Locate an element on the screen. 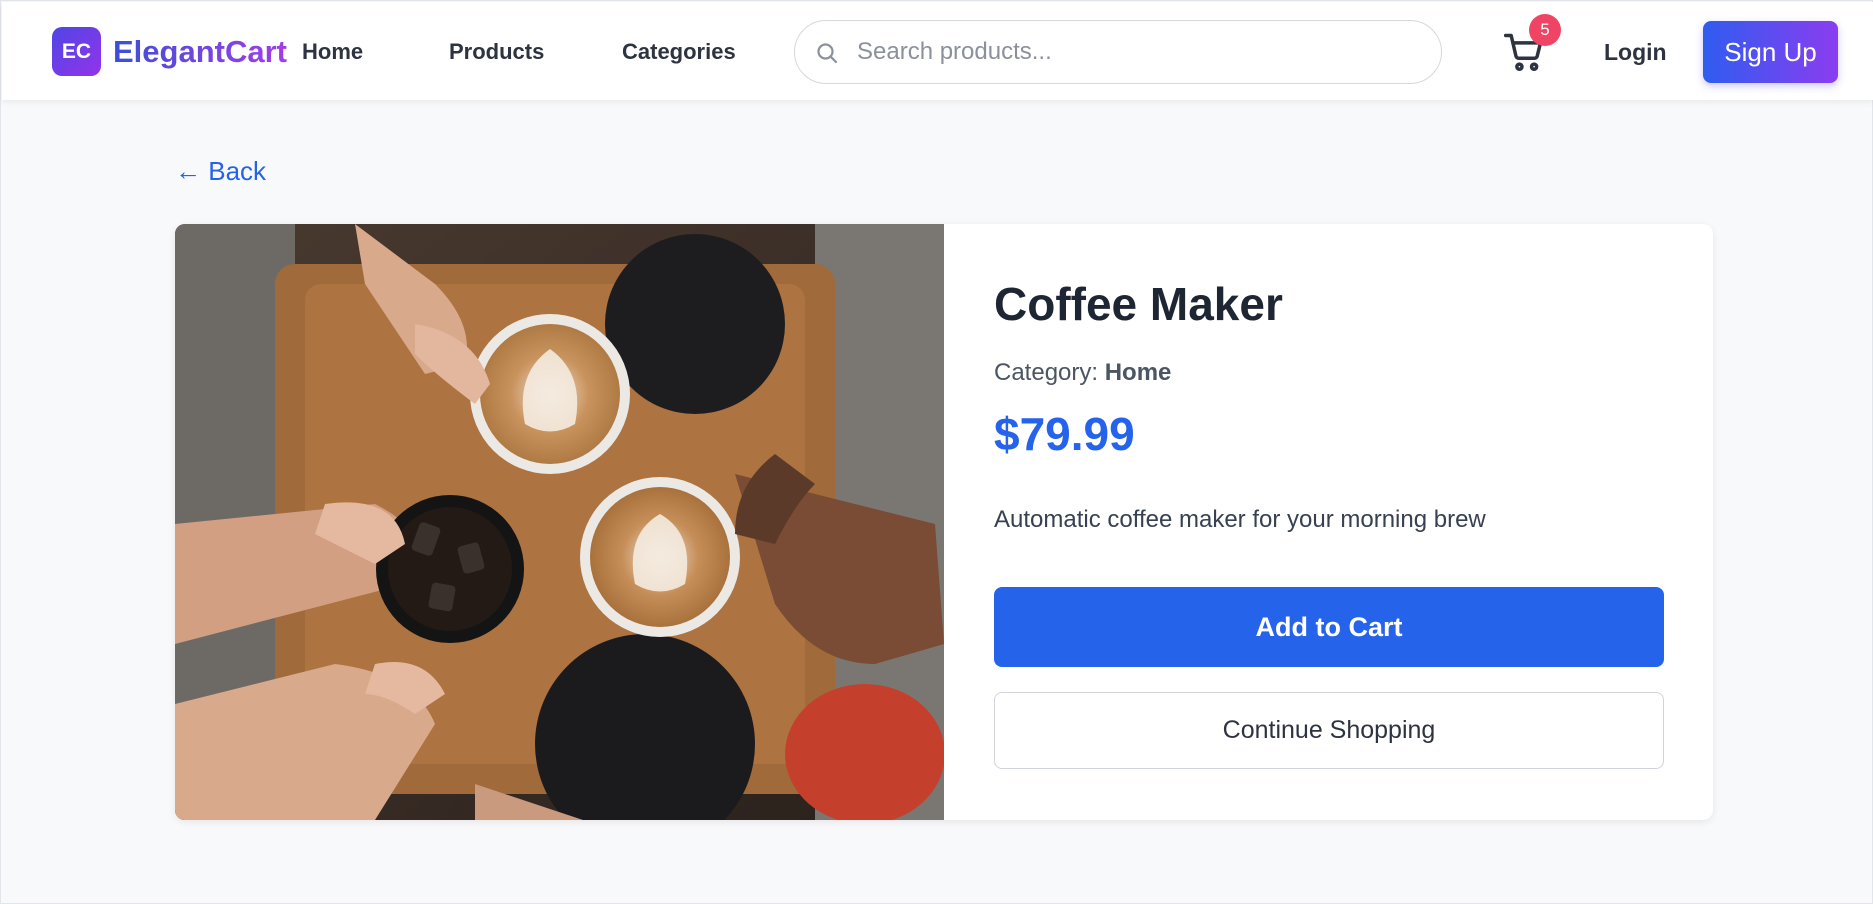  back-link: ← Back is located at coordinates (220, 171).